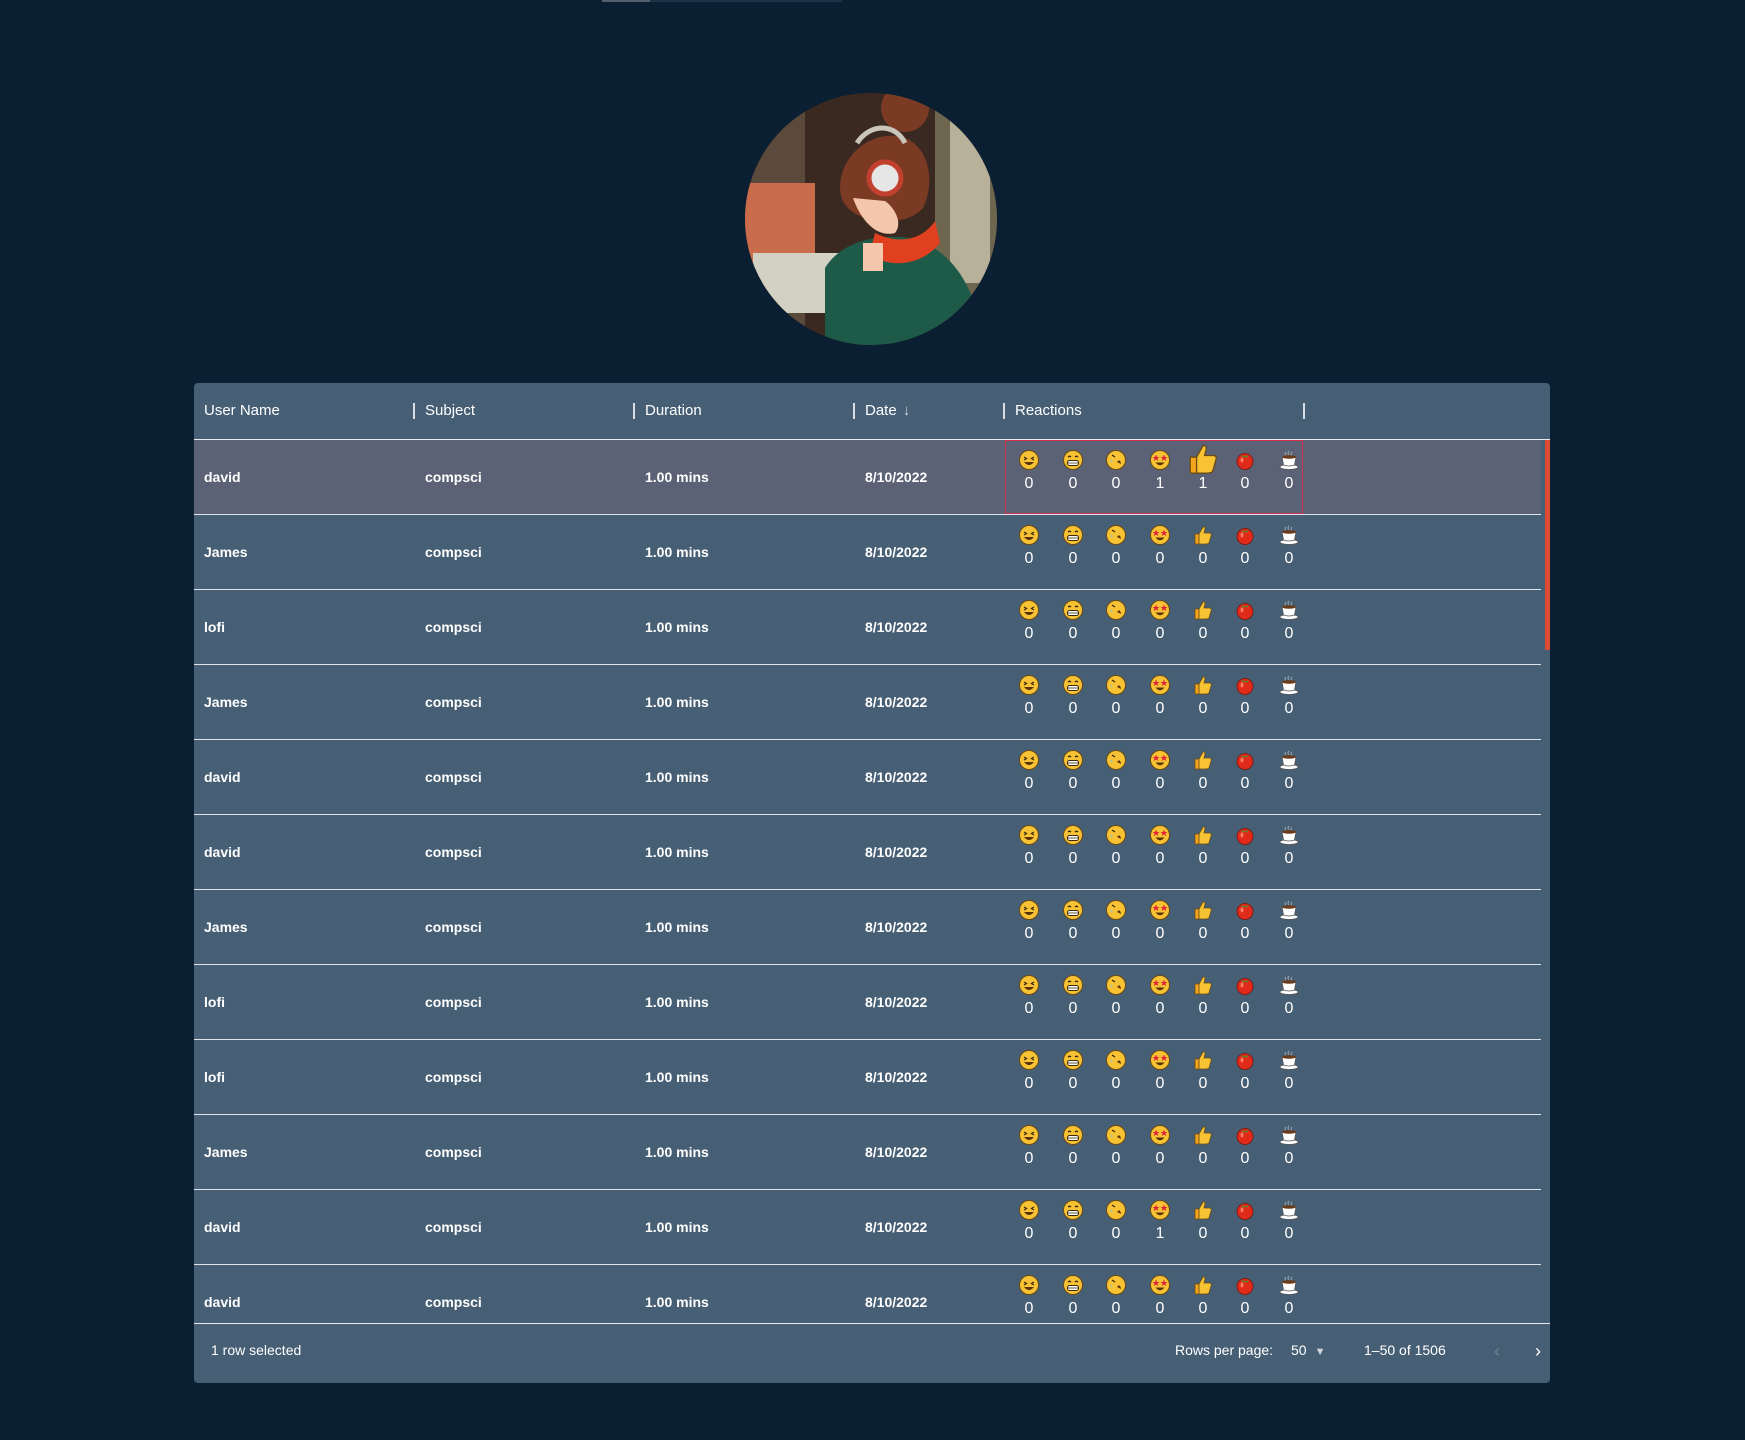  Describe the element at coordinates (1497, 1351) in the screenshot. I see `previous-page-button: ‹` at that location.